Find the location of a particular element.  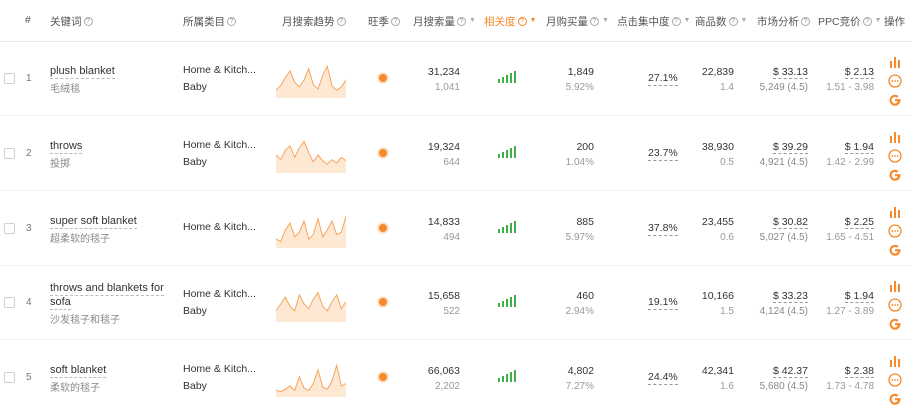

col-keyword-header: 关键词? is located at coordinates (71, 21).